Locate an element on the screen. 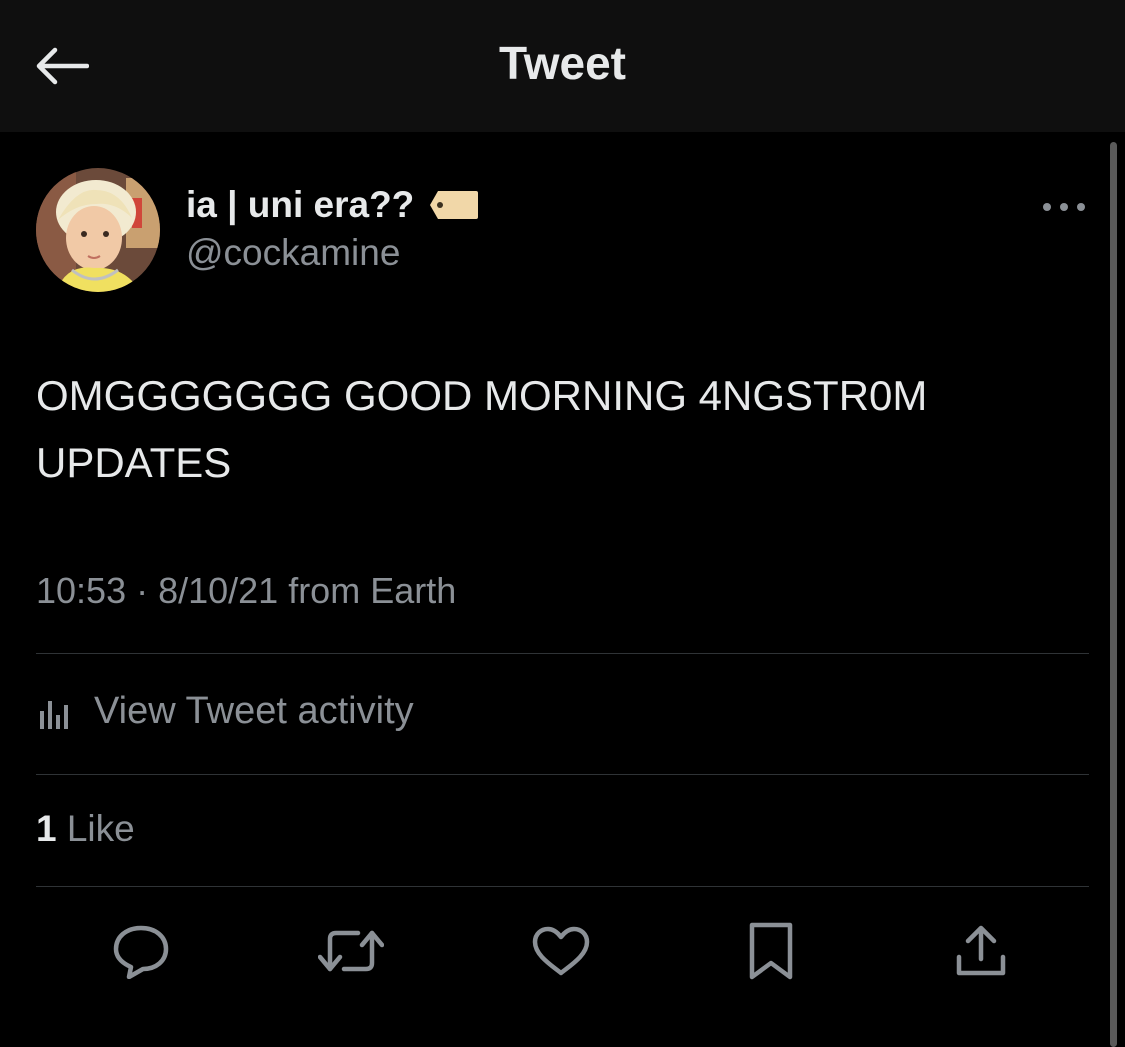  more-horizontal-icon is located at coordinates (1064, 207).